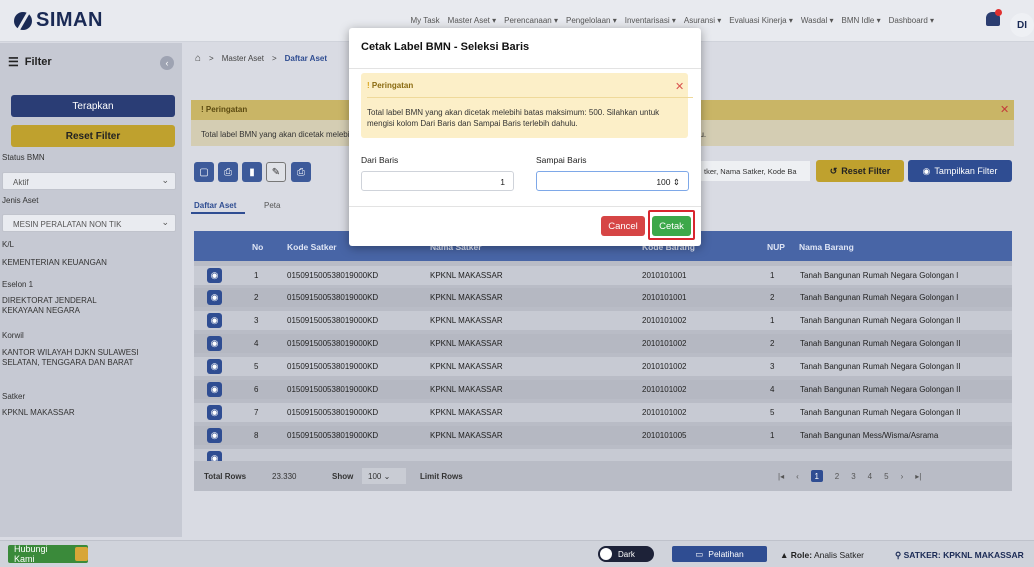 The image size is (1034, 567). I want to click on page-3: 3, so click(853, 476).